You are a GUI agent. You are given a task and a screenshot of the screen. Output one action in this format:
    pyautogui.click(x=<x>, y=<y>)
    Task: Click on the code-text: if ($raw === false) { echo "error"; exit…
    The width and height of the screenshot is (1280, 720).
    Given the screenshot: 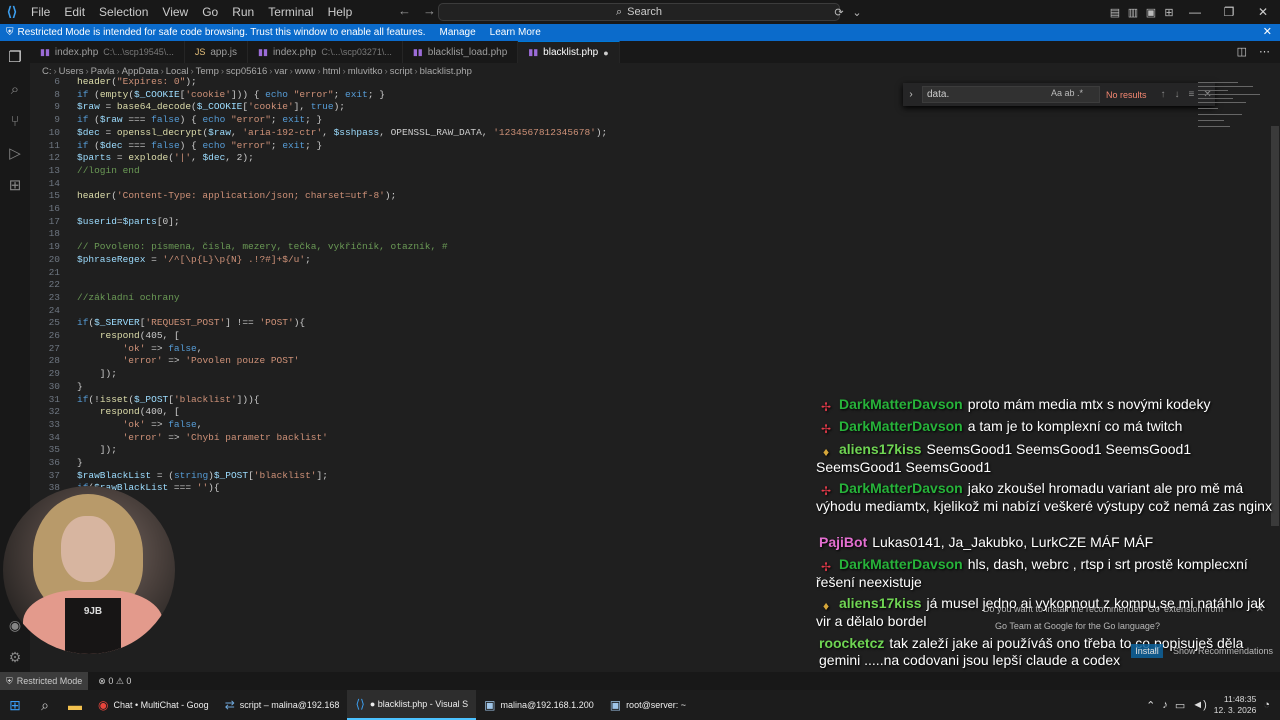 What is the action you would take?
    pyautogui.click(x=200, y=120)
    